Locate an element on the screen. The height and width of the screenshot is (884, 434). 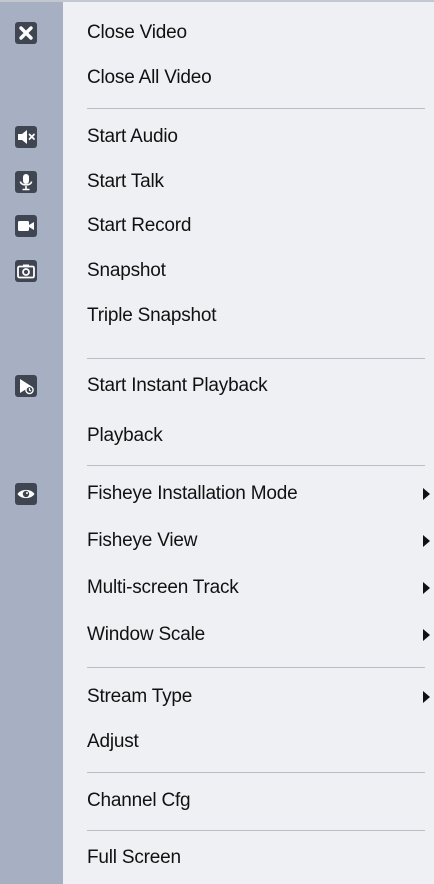
menu-item-close-video: Close Video is located at coordinates (217, 33).